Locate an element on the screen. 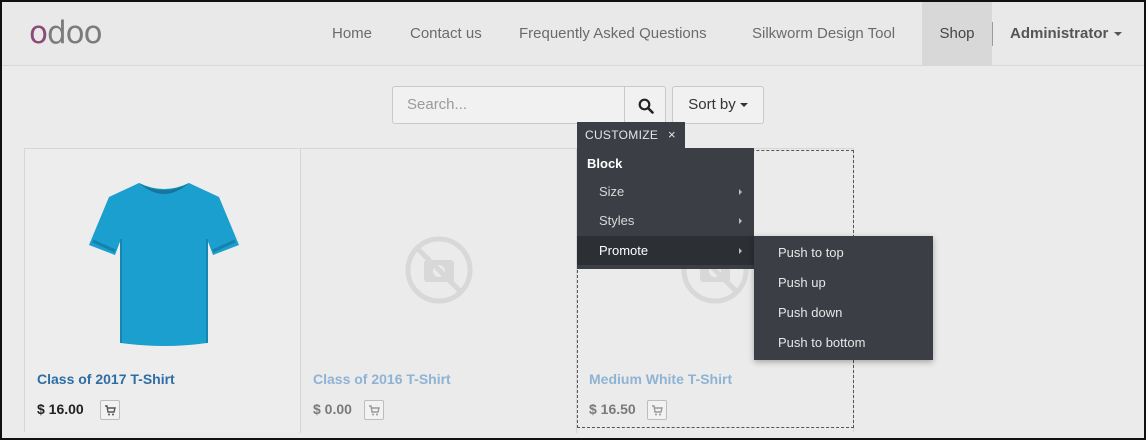 Image resolution: width=1146 pixels, height=440 pixels. search-icon is located at coordinates (646, 106).